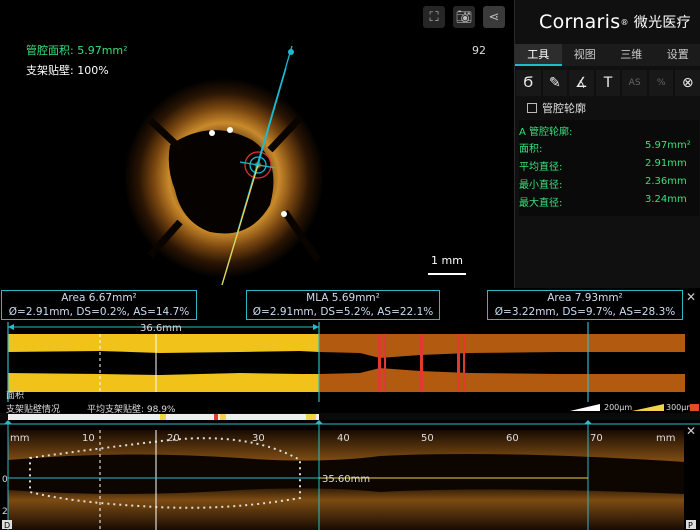  I want to click on proximal-reference-box: Area 6.67mm² Ø=2.91mm, DS=0.2%, AS=14.7%, so click(99, 305).